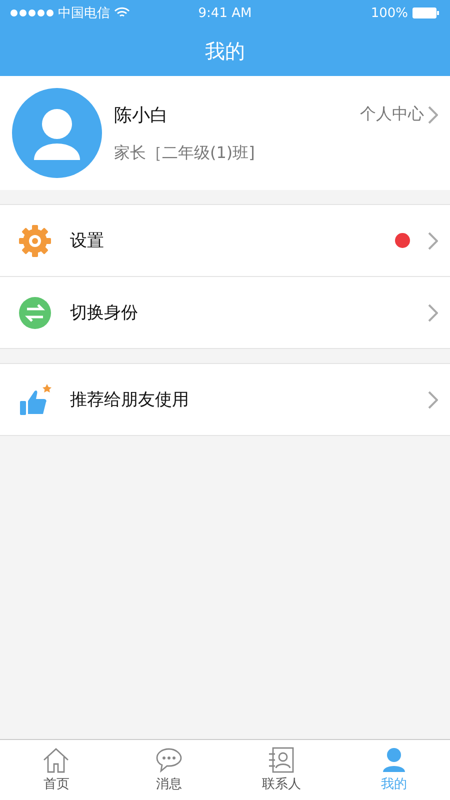  What do you see at coordinates (32, 13) in the screenshot?
I see `signal-icon` at bounding box center [32, 13].